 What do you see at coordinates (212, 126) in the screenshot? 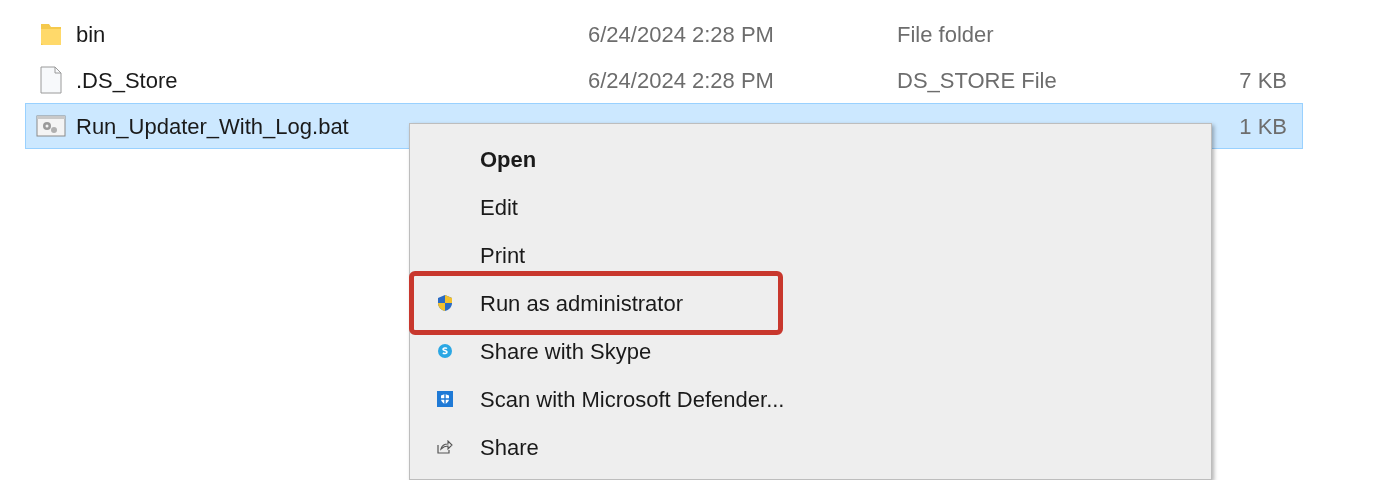
I see `file-name: Run_Updater_With_Log.bat` at bounding box center [212, 126].